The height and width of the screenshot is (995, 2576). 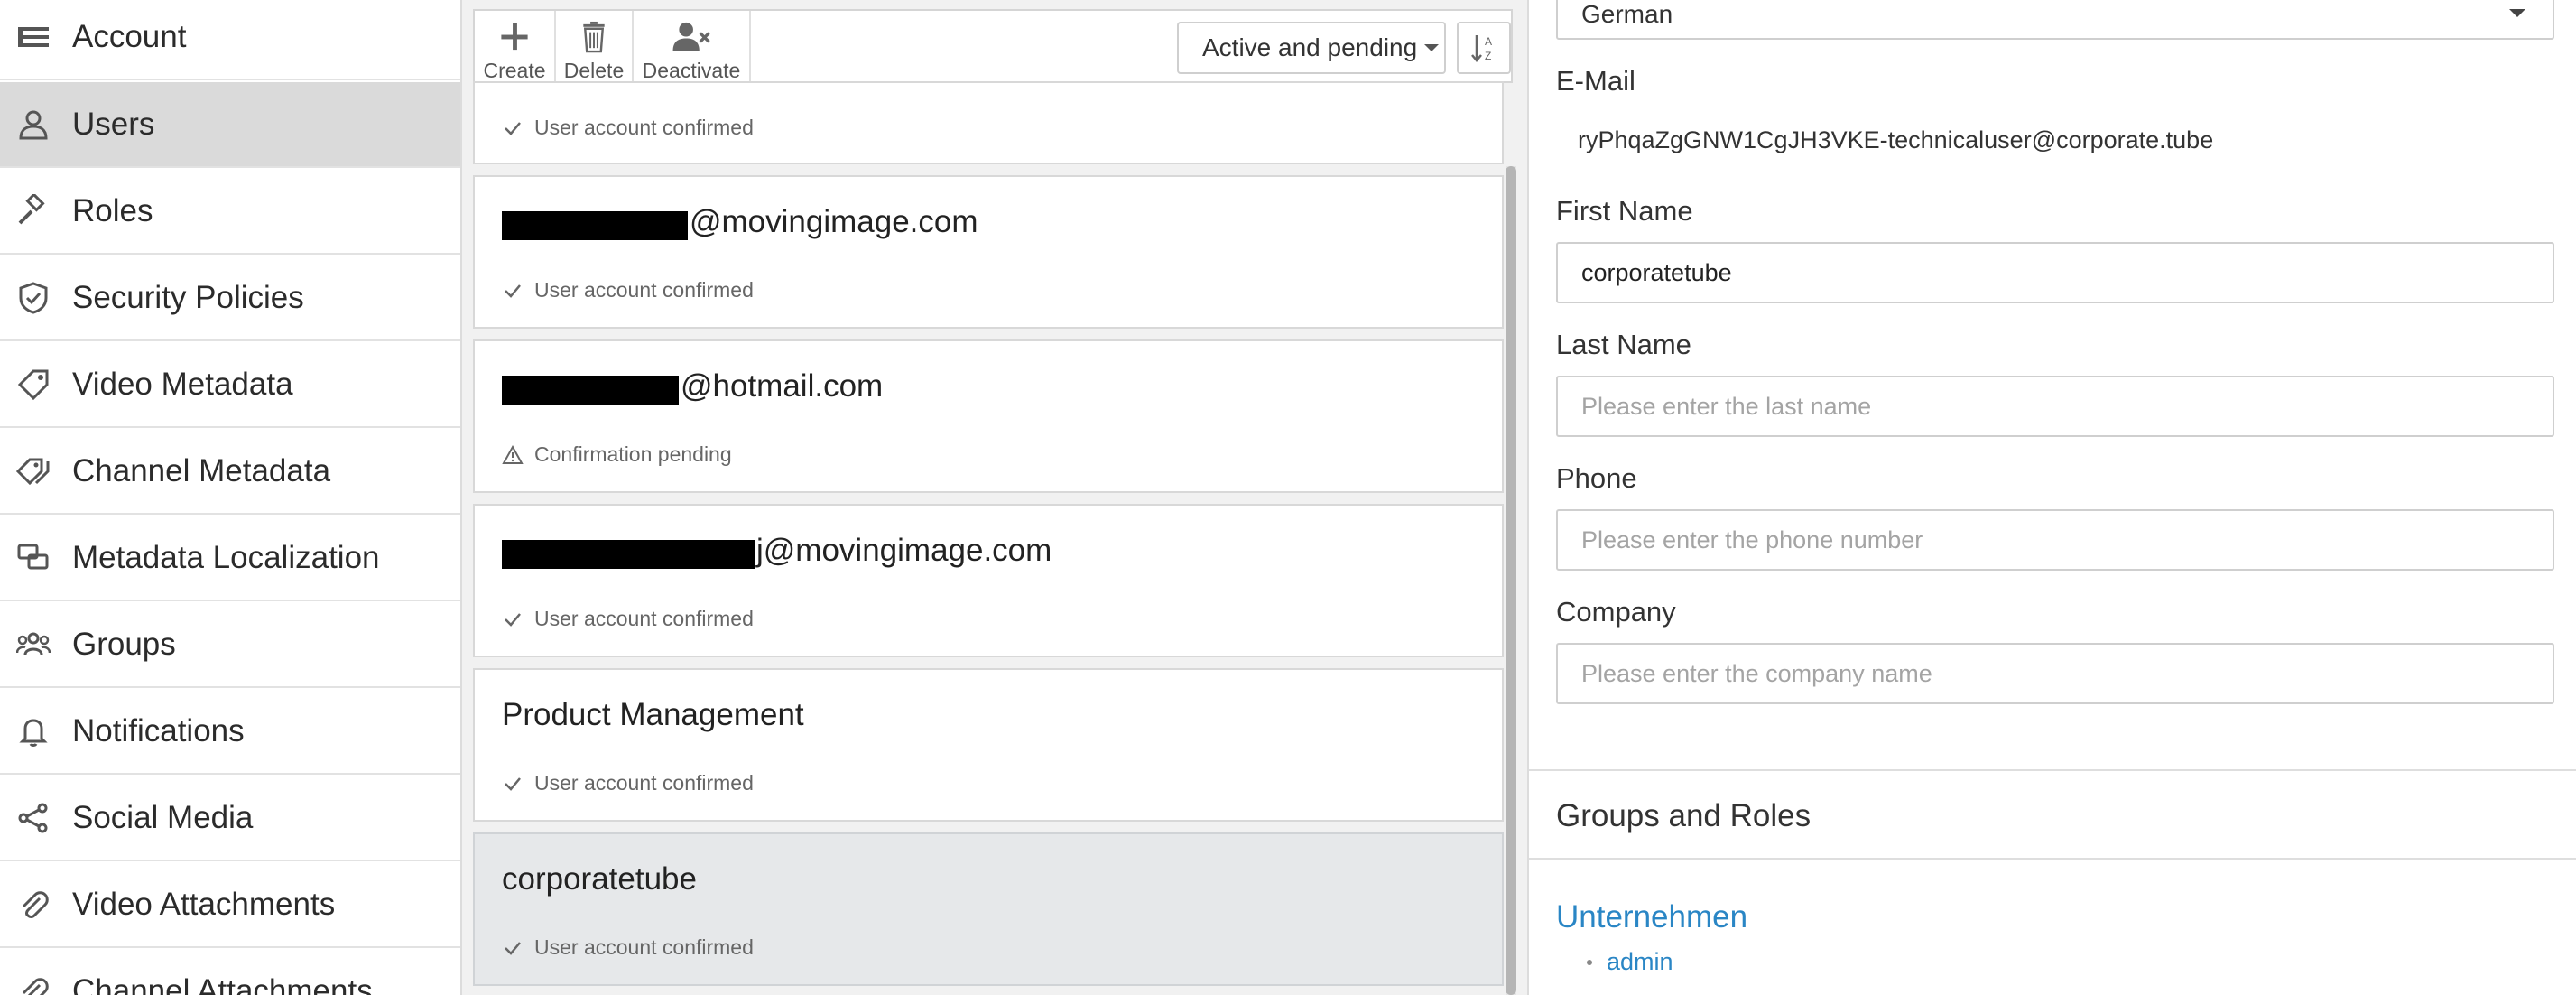 I want to click on last-name-field, so click(x=2055, y=406).